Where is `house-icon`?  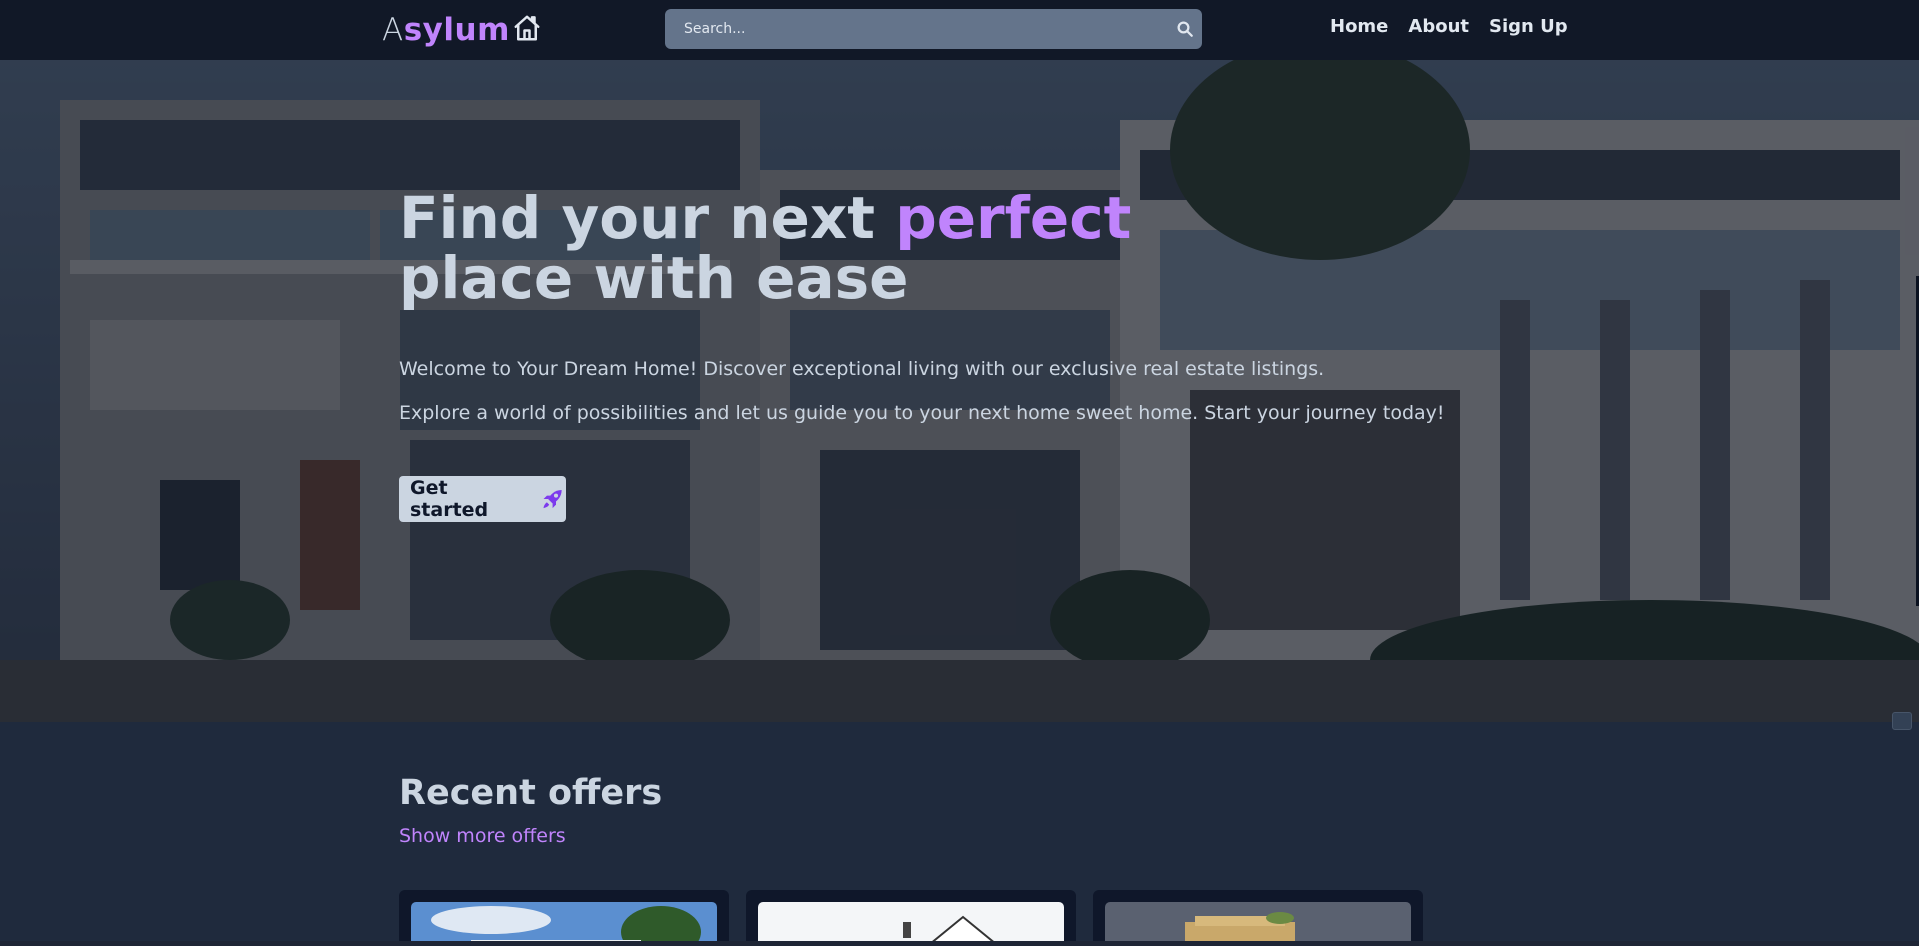 house-icon is located at coordinates (527, 28).